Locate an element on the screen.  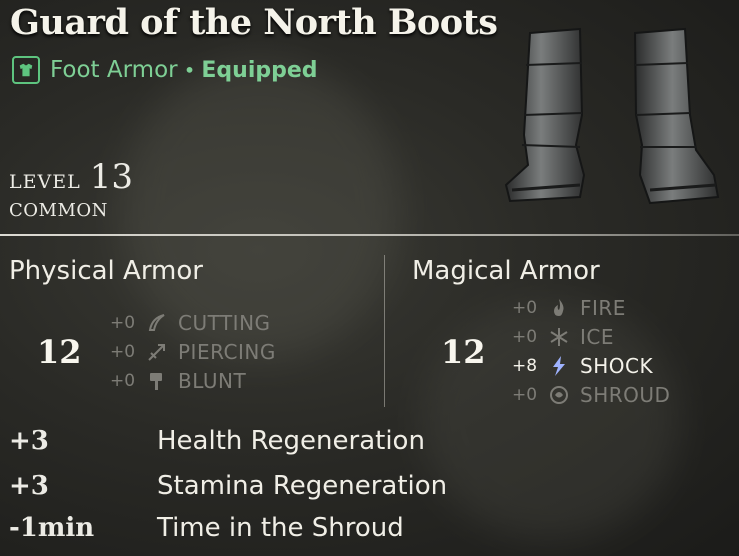
section-divider is located at coordinates (369, 235).